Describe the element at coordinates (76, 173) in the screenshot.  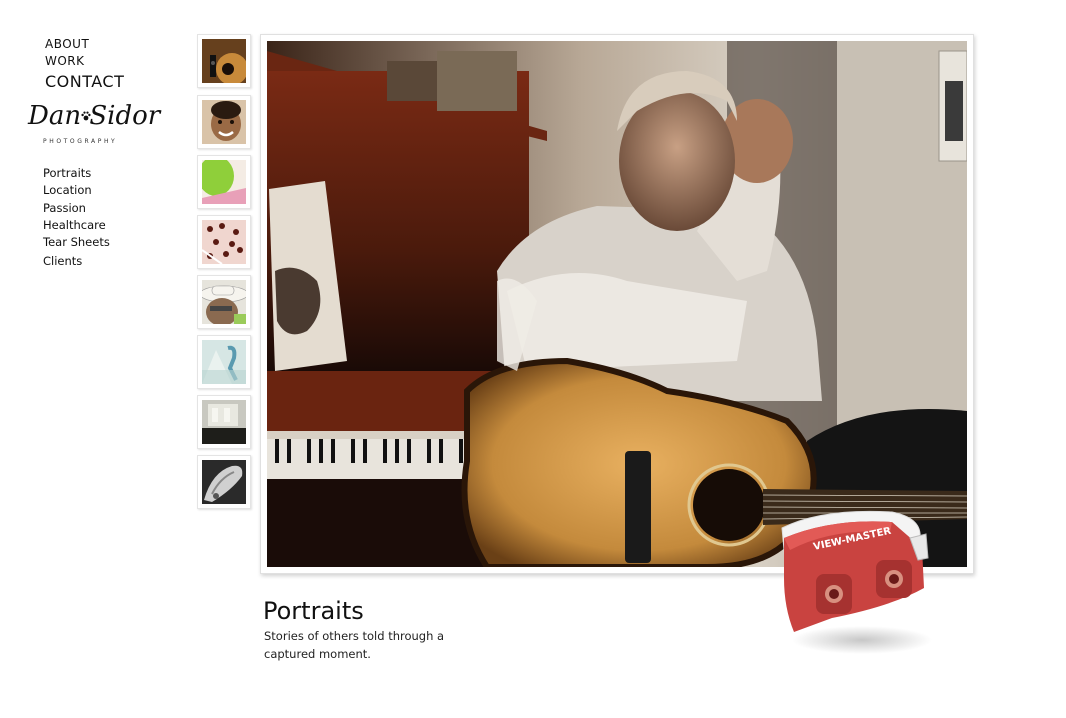
I see `category-portraits-link: Portraits` at that location.